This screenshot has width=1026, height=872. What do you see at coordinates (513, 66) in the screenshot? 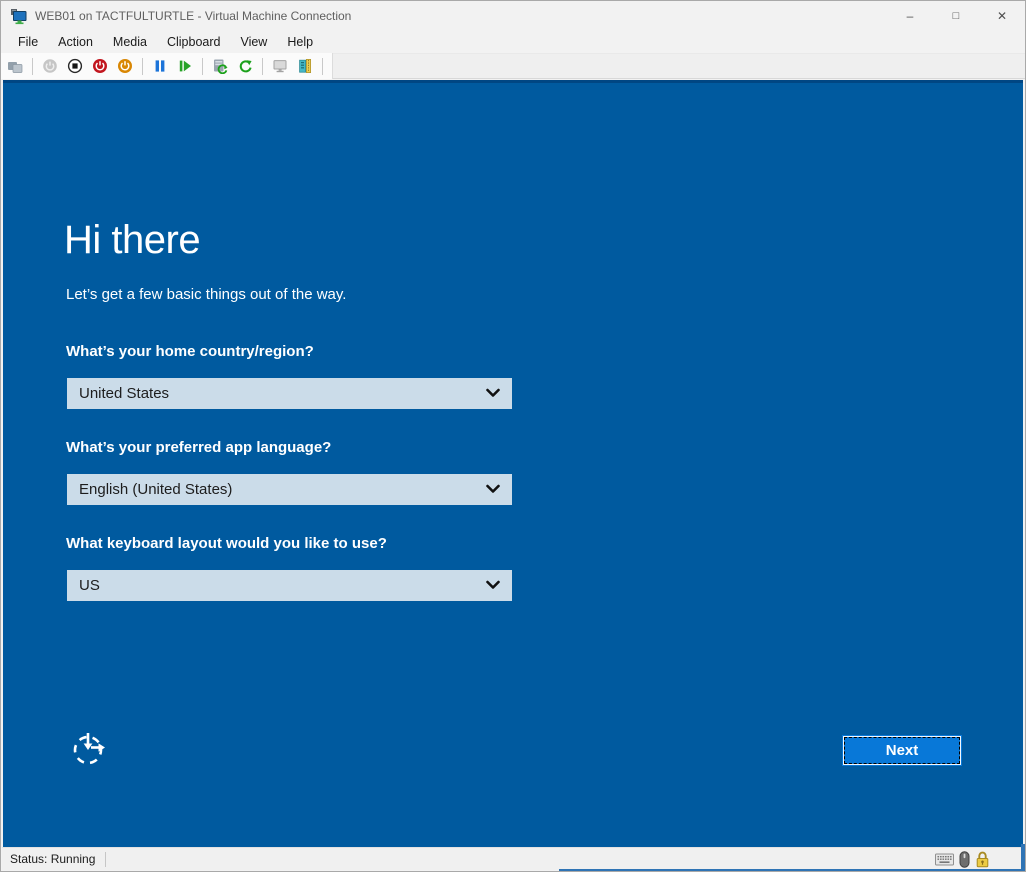
I see `tool-bar` at bounding box center [513, 66].